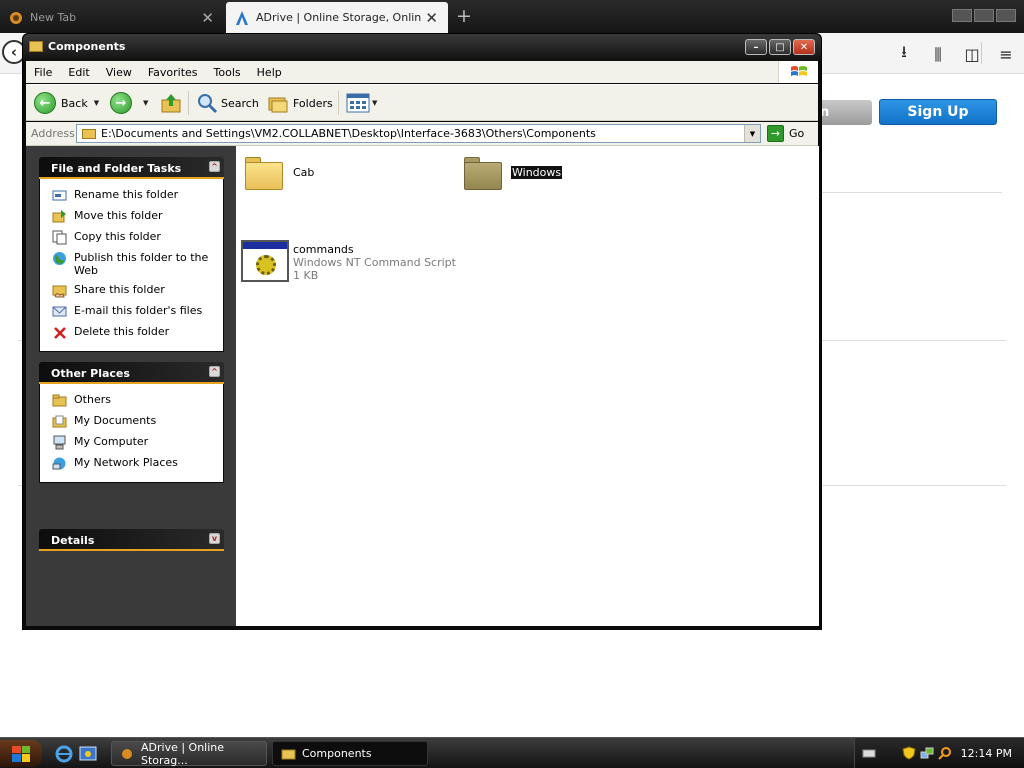 The height and width of the screenshot is (768, 1024). What do you see at coordinates (752, 133) in the screenshot?
I see `address-dropdown-icon: ▼` at bounding box center [752, 133].